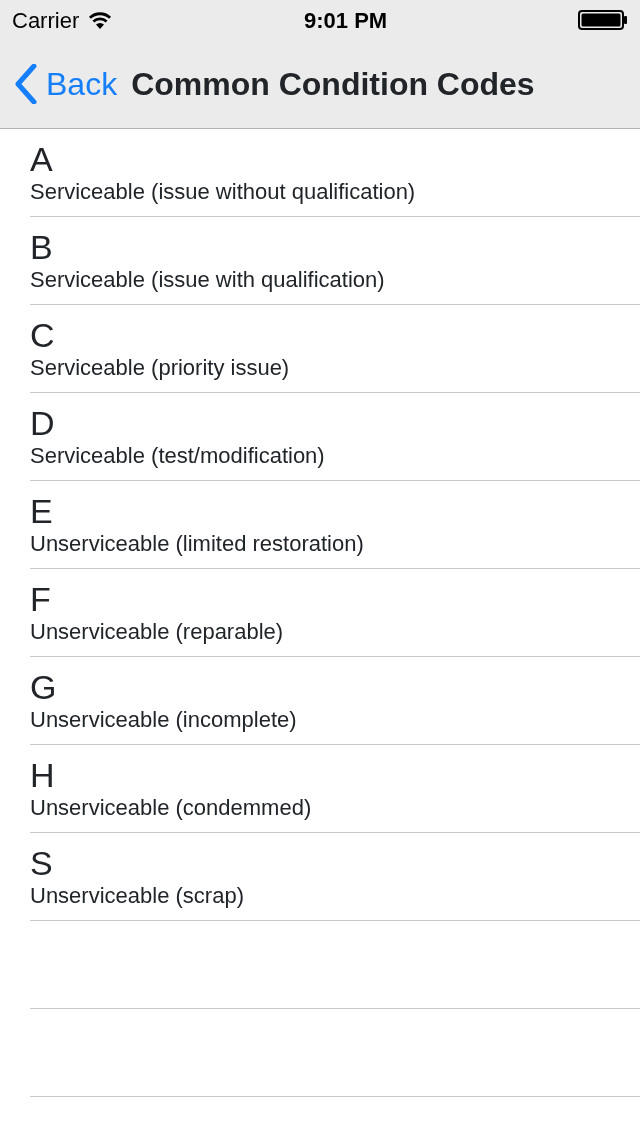  Describe the element at coordinates (333, 84) in the screenshot. I see `screen-title: Common Condition Codes` at that location.